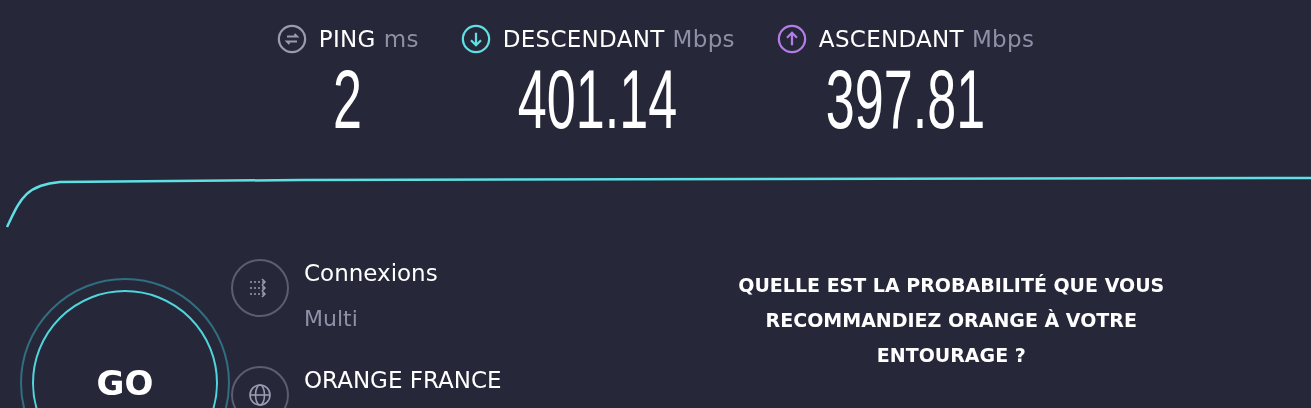 Image resolution: width=1311 pixels, height=408 pixels. Describe the element at coordinates (371, 274) in the screenshot. I see `detail-title: Connexions` at that location.